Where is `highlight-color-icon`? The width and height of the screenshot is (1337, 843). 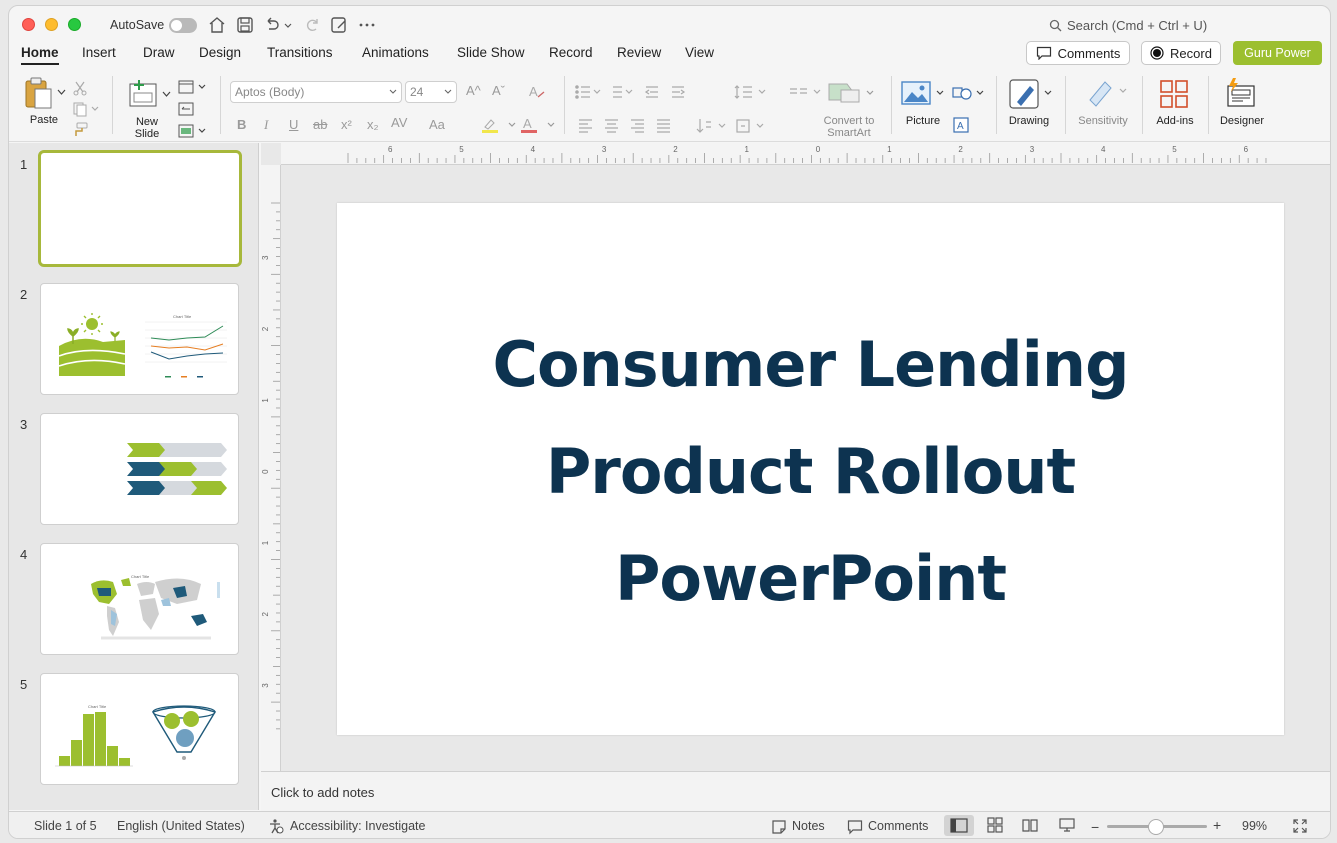 highlight-color-icon is located at coordinates (501, 125).